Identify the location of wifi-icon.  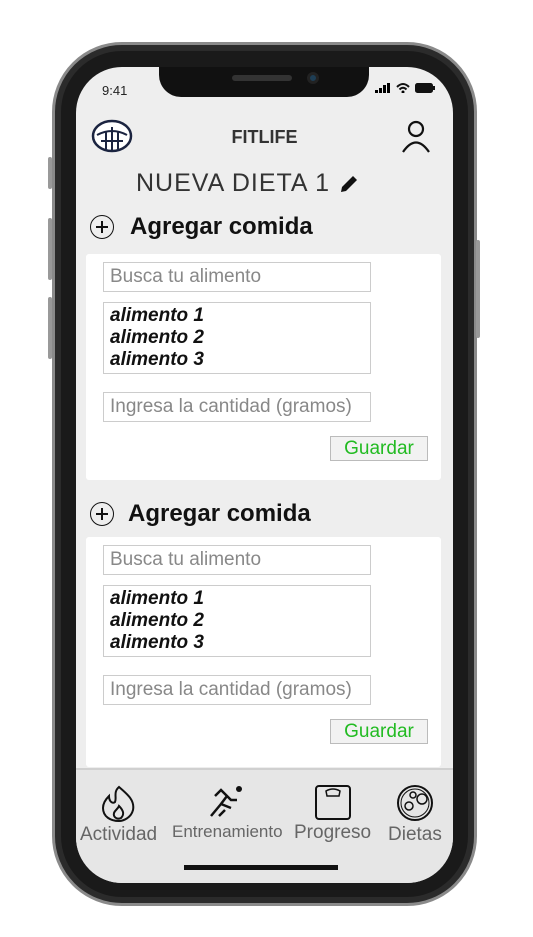
(403, 88).